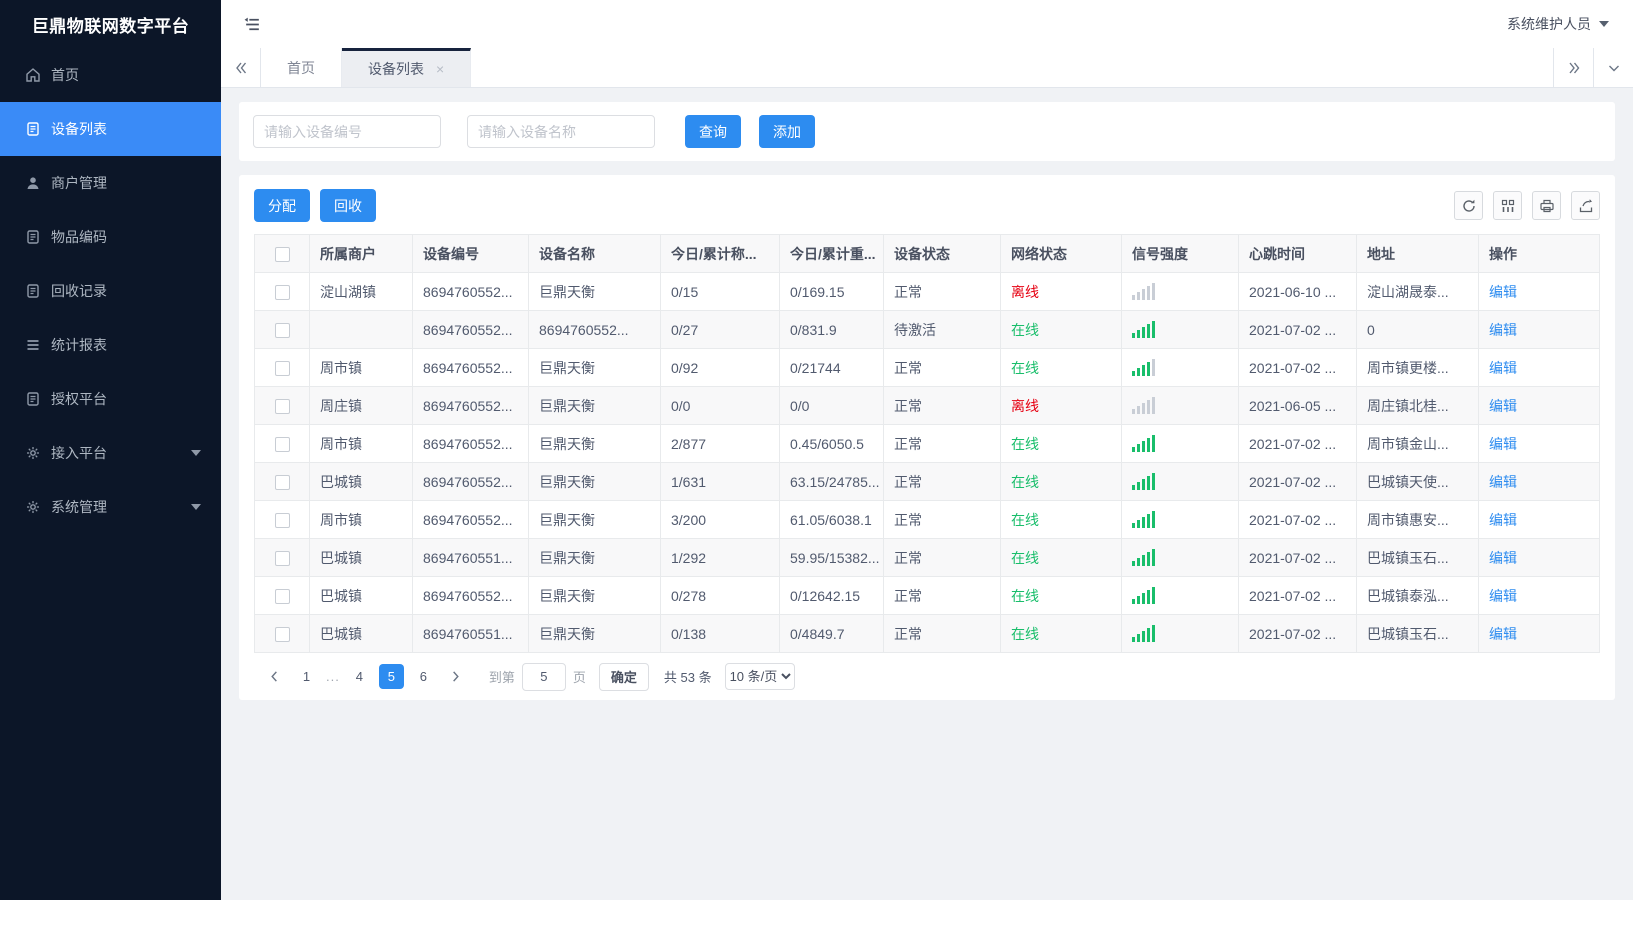 The height and width of the screenshot is (937, 1633). I want to click on confirm-button: 确定, so click(623, 676).